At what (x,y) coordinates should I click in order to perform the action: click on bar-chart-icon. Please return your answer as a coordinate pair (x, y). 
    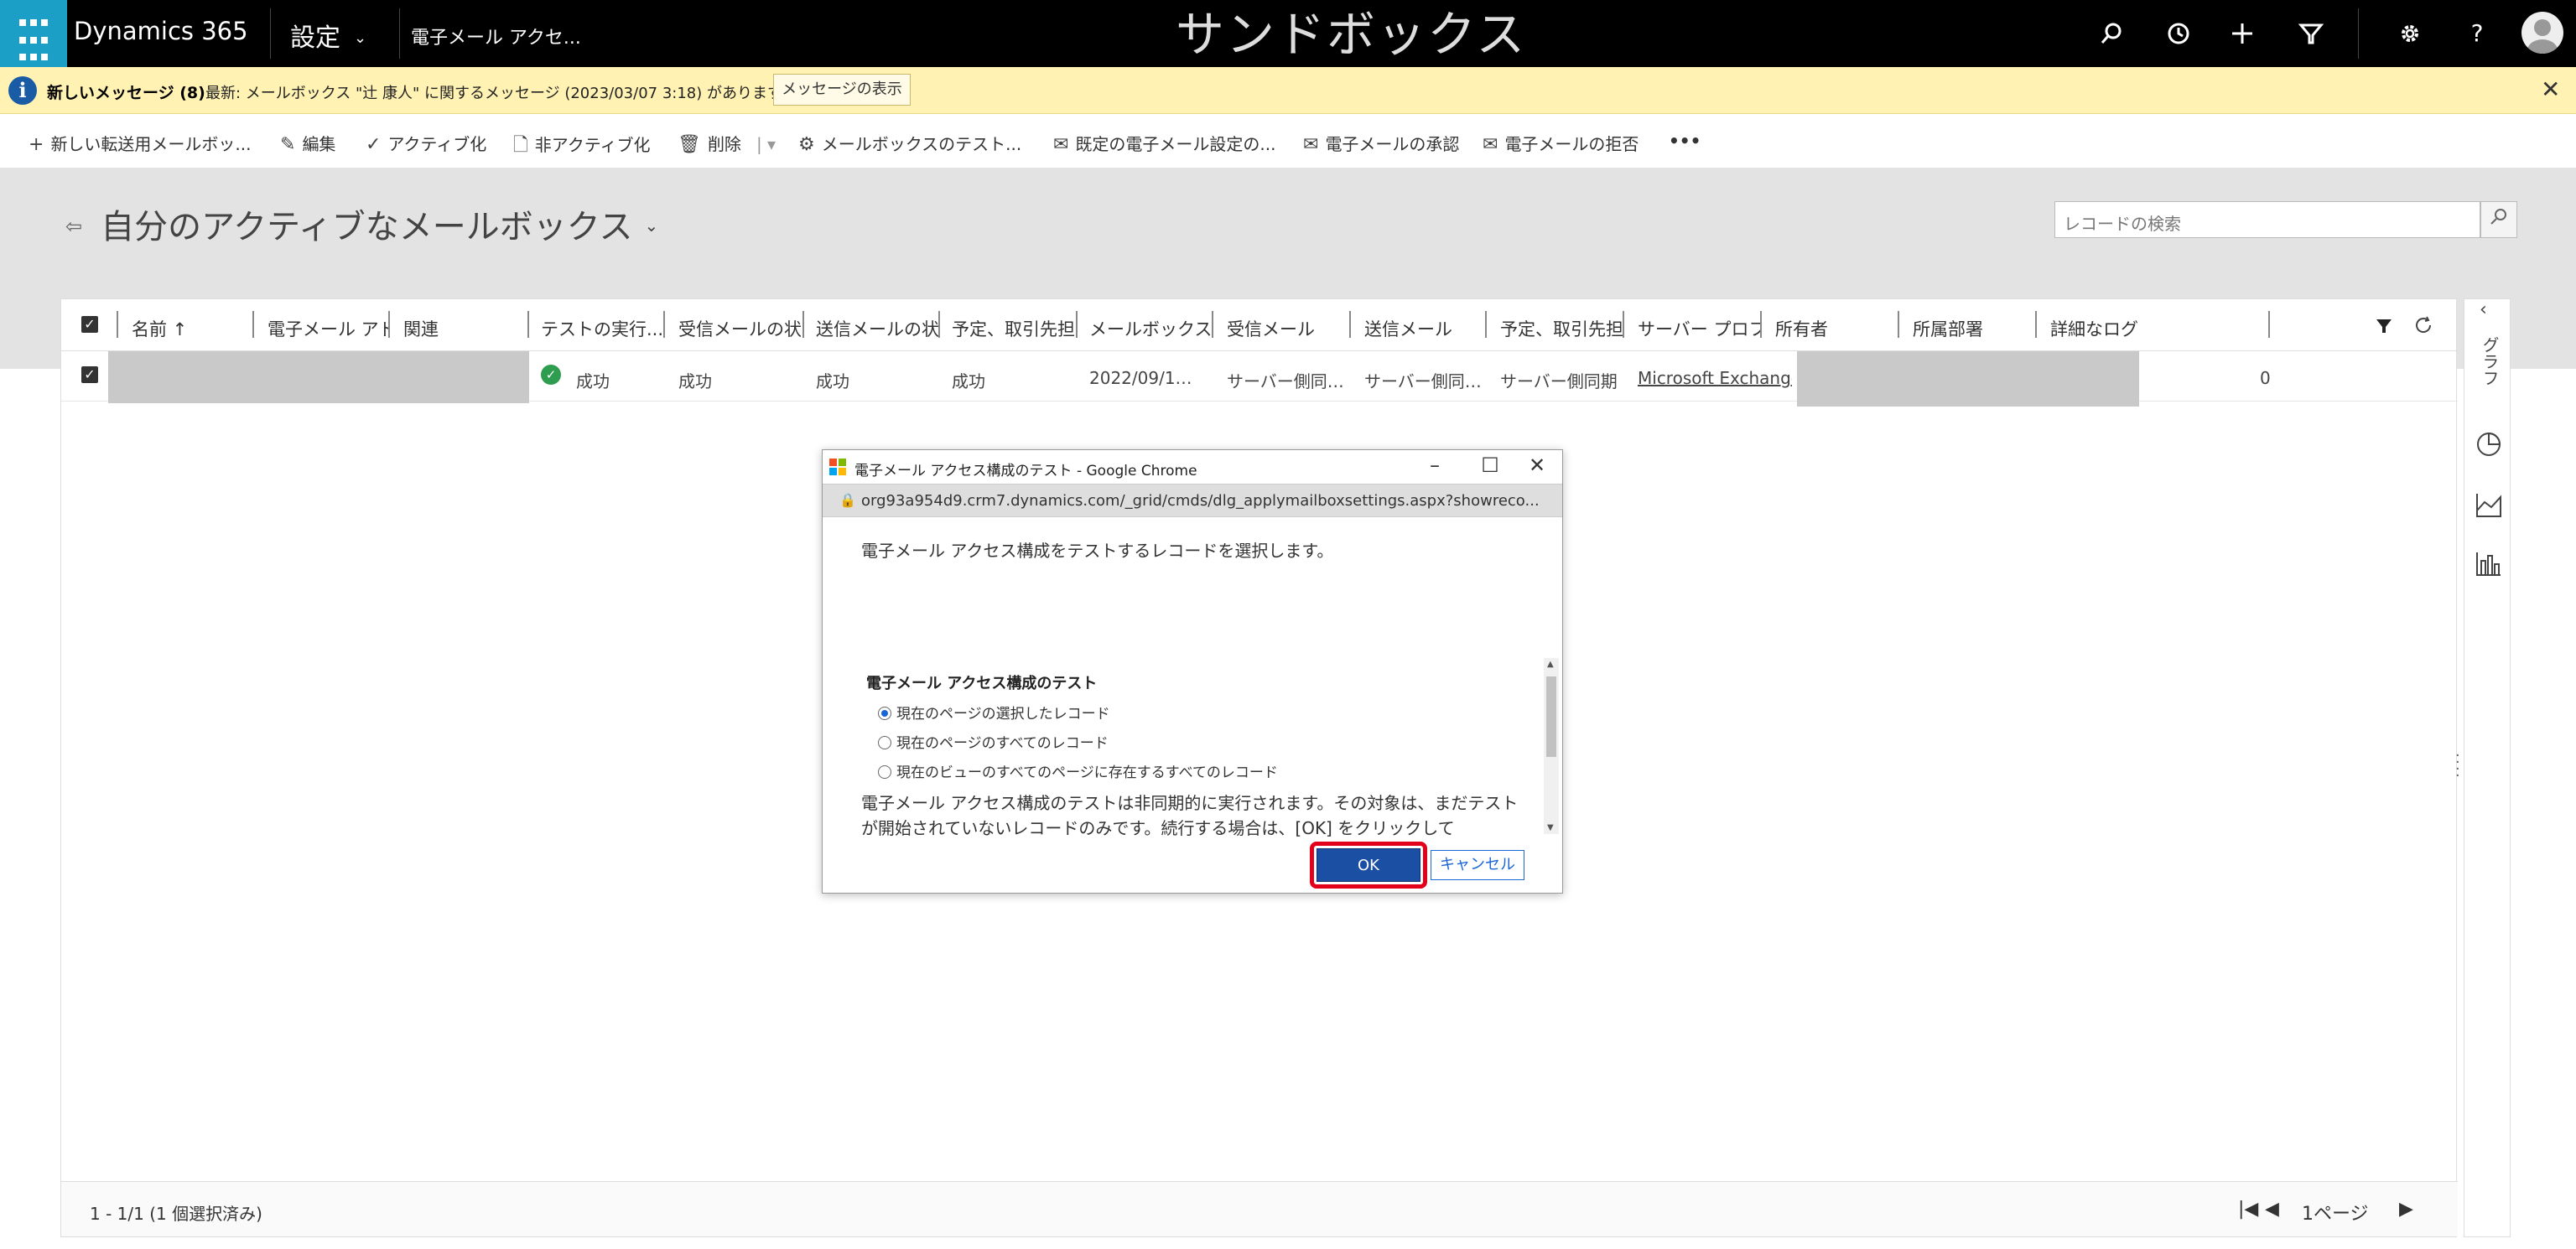
    Looking at the image, I should click on (2489, 566).